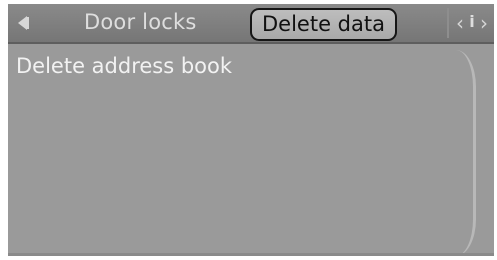 Image resolution: width=497 pixels, height=260 pixels. I want to click on menu-item-delete-address-book: Delete address book, so click(124, 66).